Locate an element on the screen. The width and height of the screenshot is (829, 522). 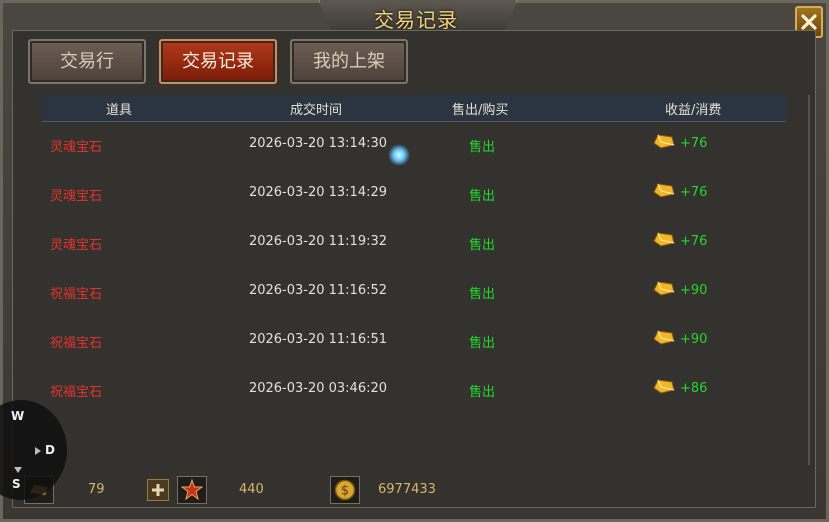
compass-w-label: W is located at coordinates (18, 416).